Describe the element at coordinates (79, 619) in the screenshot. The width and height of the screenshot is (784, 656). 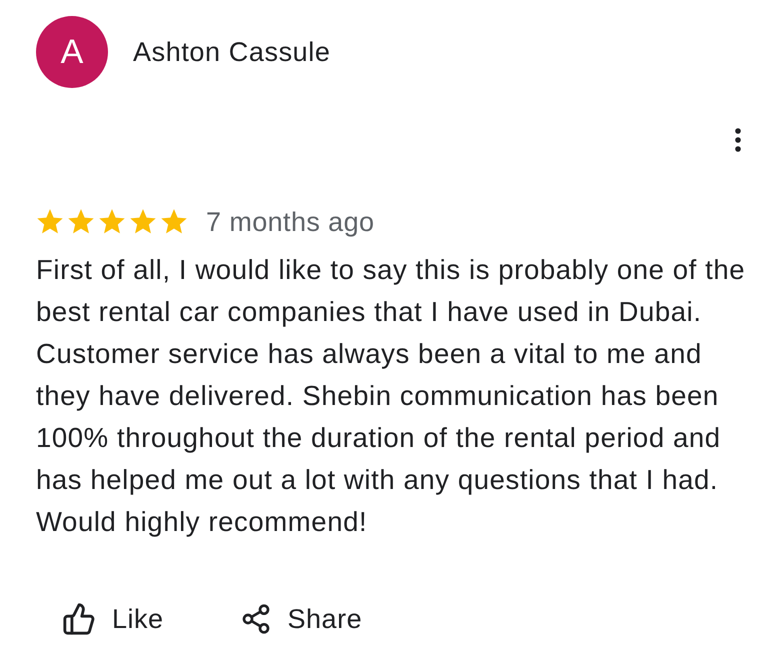
I see `thumbs-up-icon` at that location.